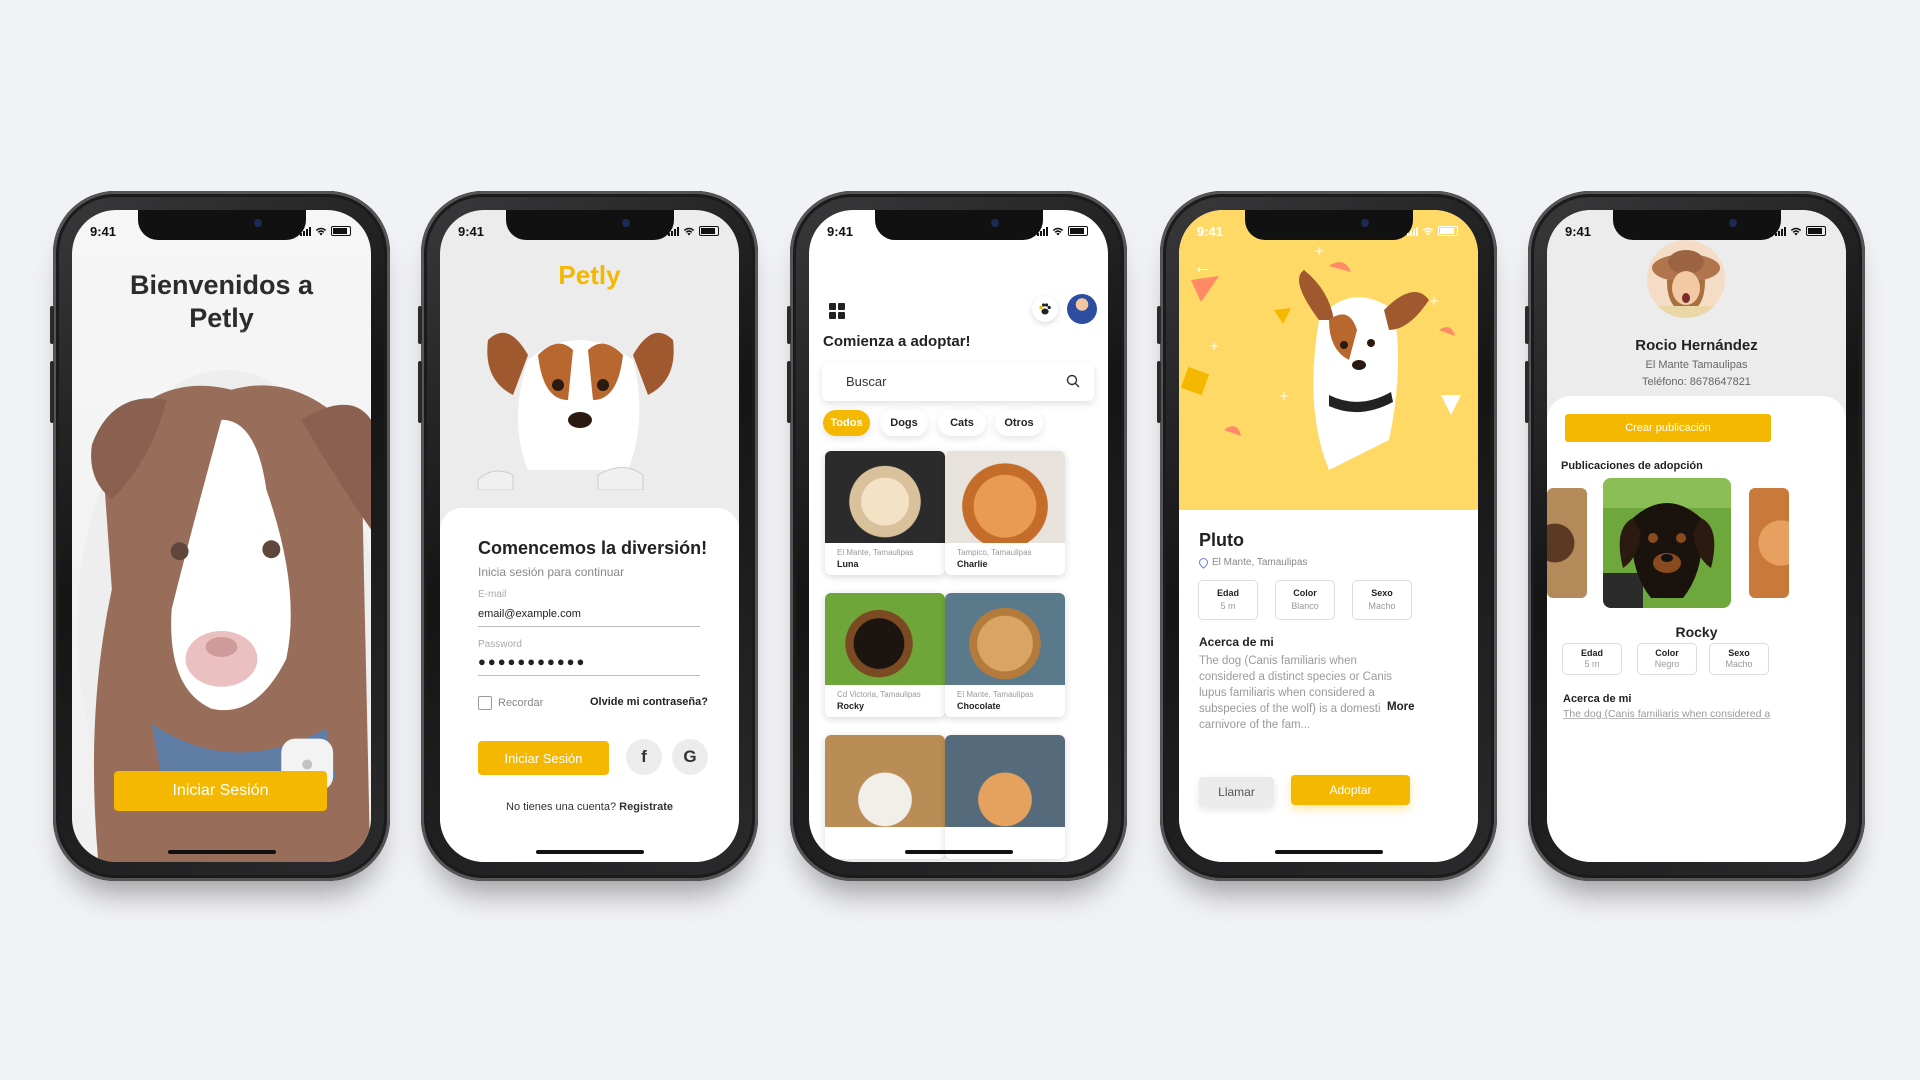 This screenshot has width=1920, height=1080. What do you see at coordinates (1696, 365) in the screenshot?
I see `profile-city: El Mante Tamaulipas` at bounding box center [1696, 365].